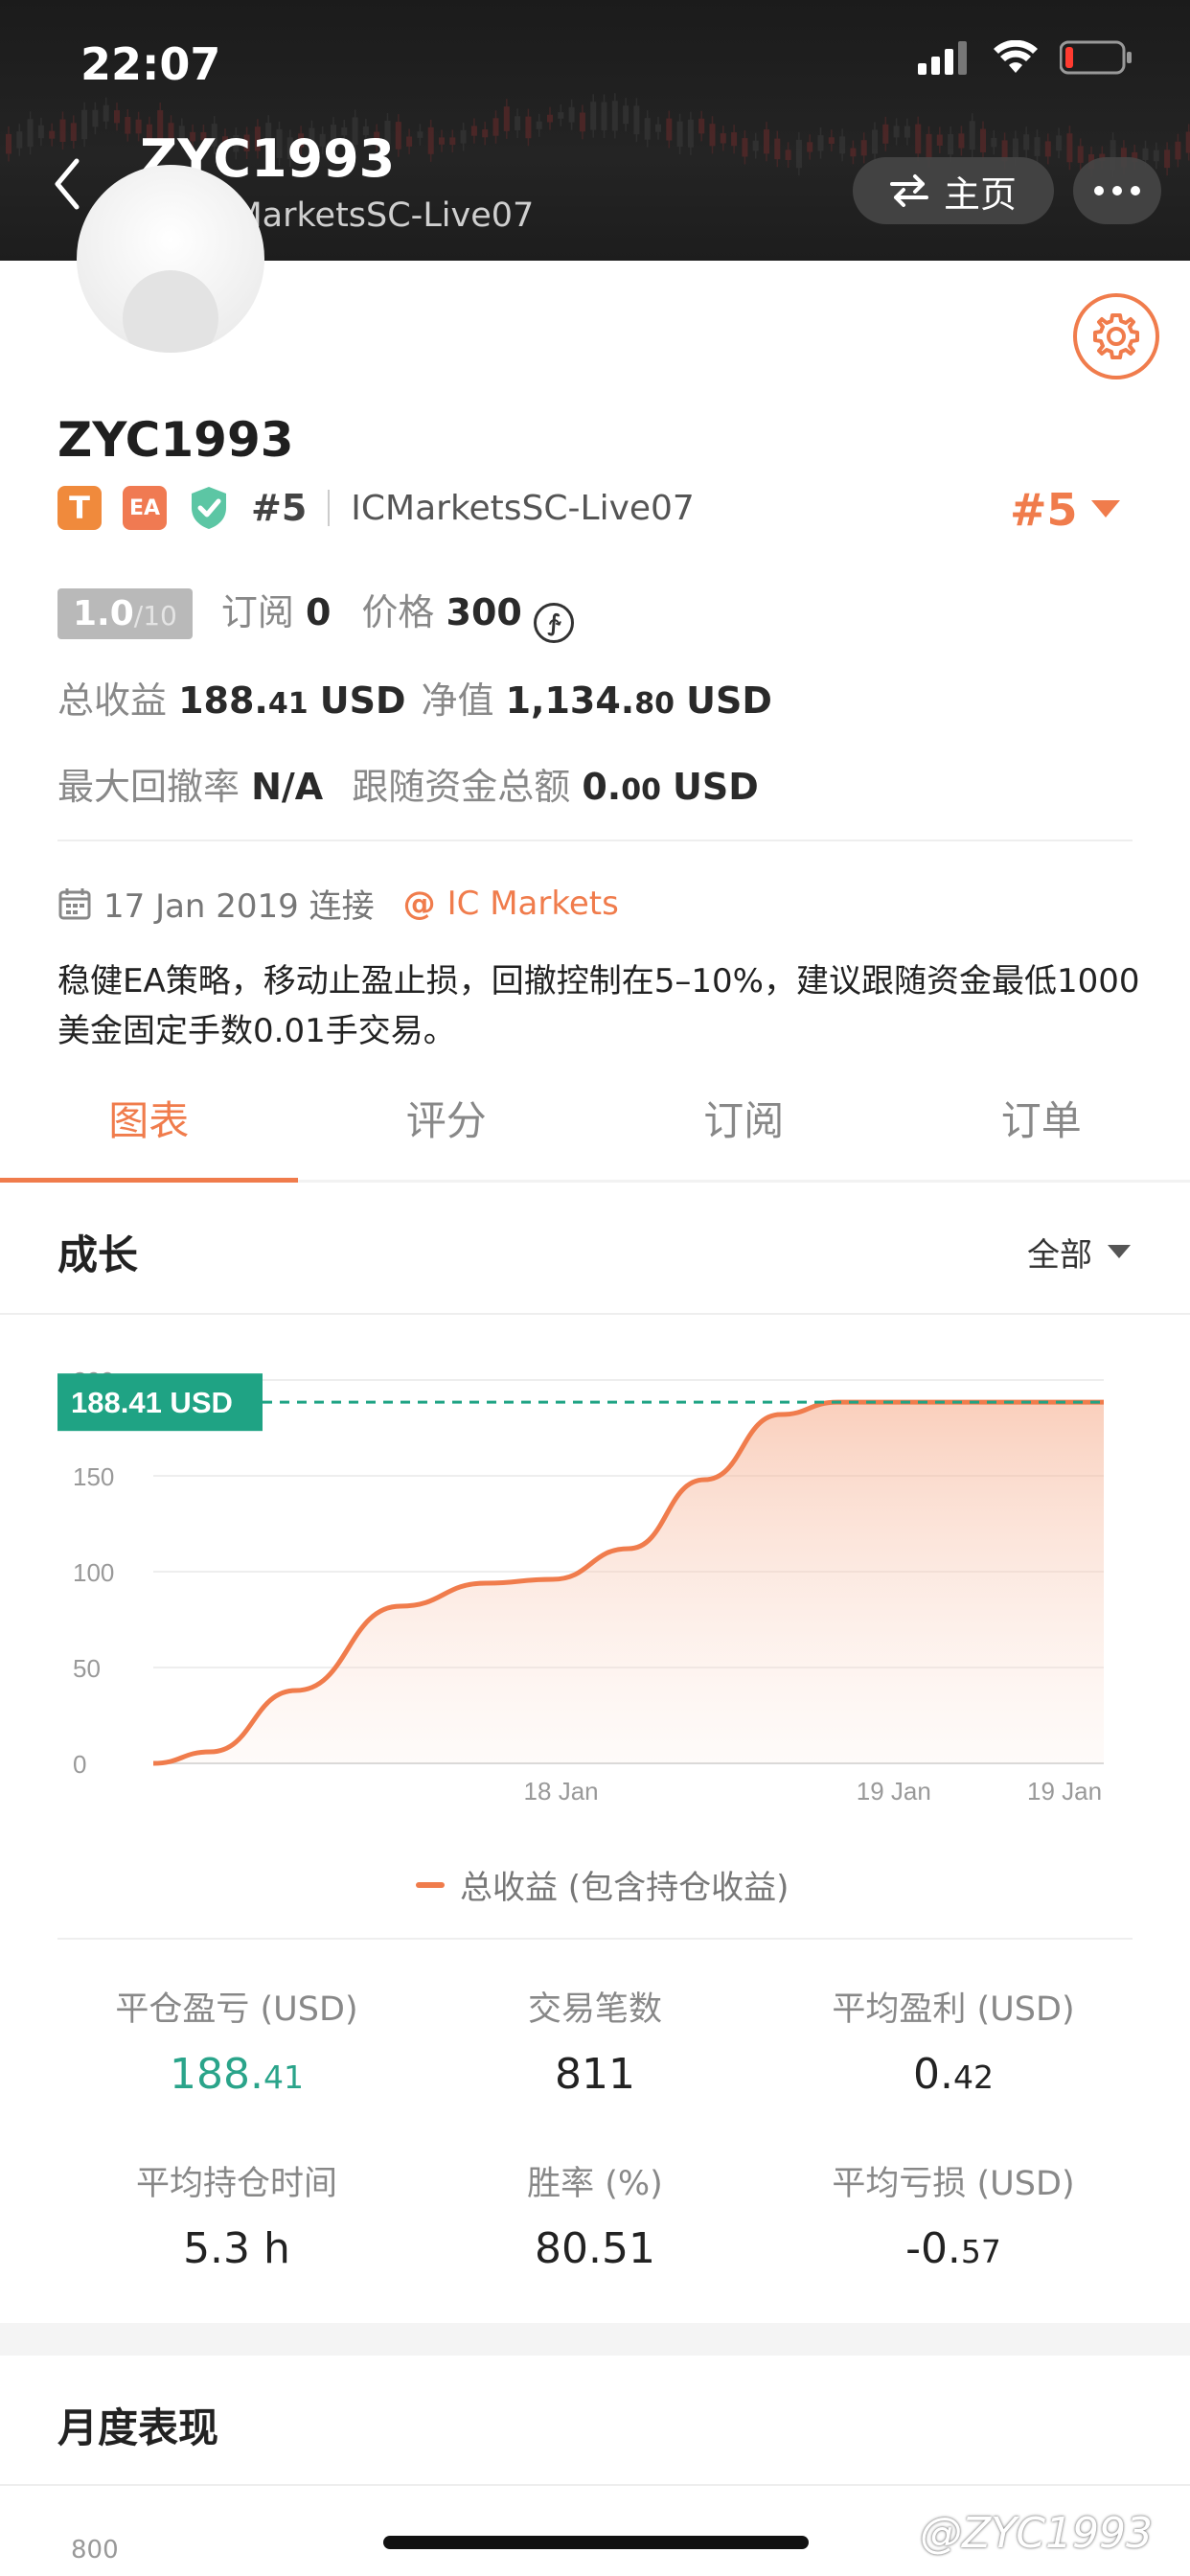 The height and width of the screenshot is (2576, 1190). What do you see at coordinates (953, 2009) in the screenshot?
I see `stat-label: 平均盈利 (USD)` at bounding box center [953, 2009].